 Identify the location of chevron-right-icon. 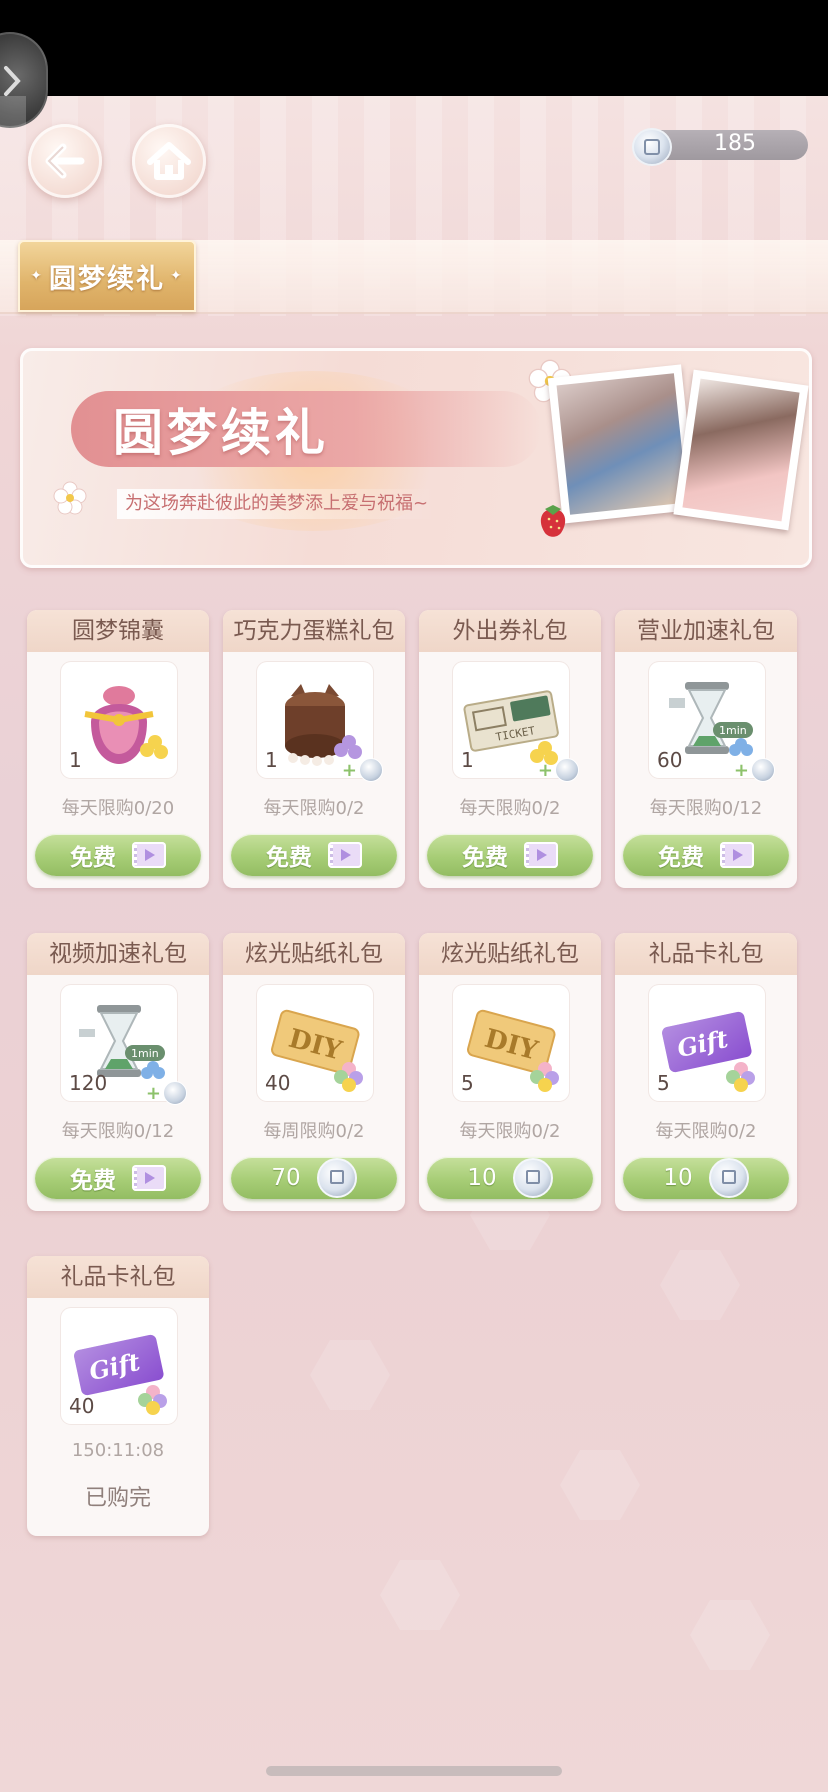
(12, 81).